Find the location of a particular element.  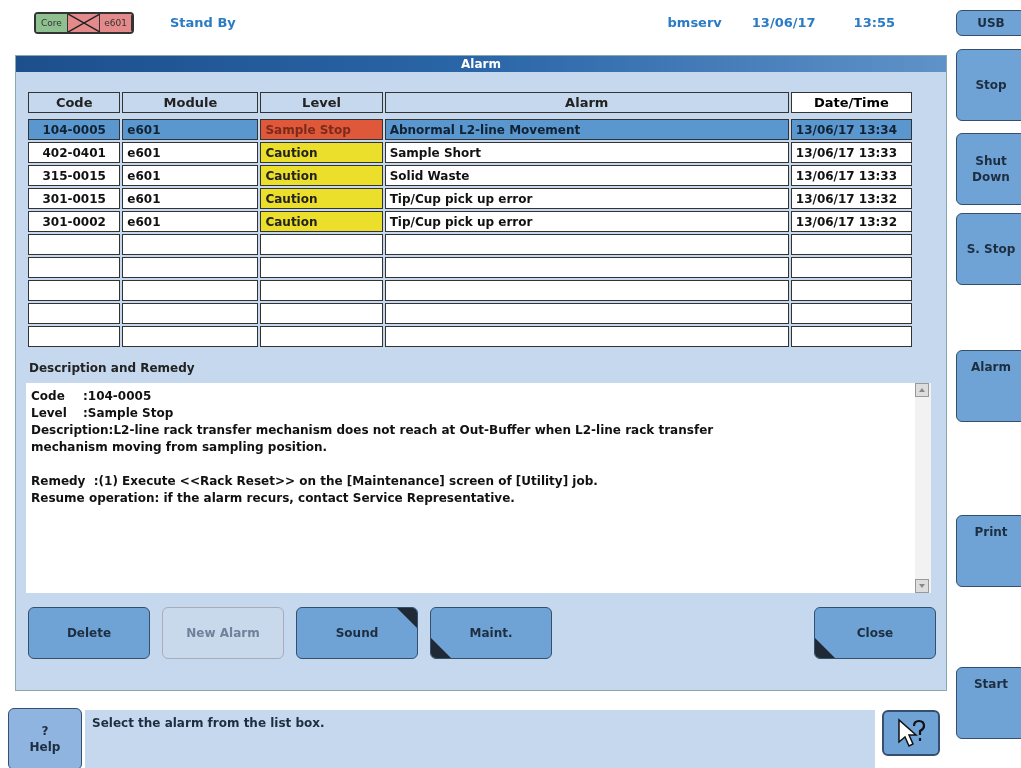

table-cell: Sample Short is located at coordinates (586, 152).